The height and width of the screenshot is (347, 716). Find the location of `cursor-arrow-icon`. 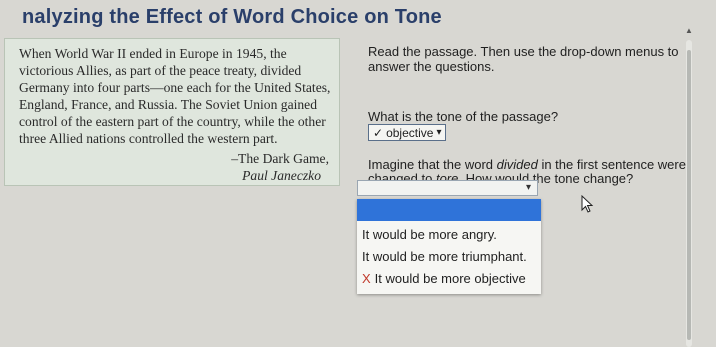

cursor-arrow-icon is located at coordinates (587, 204).